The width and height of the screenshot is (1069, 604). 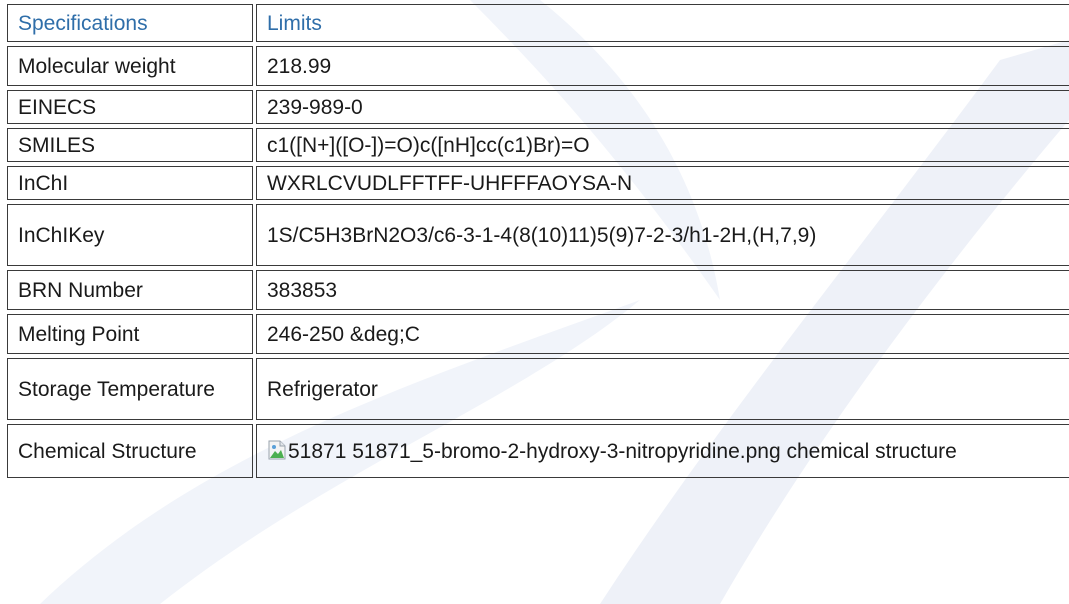 What do you see at coordinates (662, 23) in the screenshot?
I see `header-limits: Limits` at bounding box center [662, 23].